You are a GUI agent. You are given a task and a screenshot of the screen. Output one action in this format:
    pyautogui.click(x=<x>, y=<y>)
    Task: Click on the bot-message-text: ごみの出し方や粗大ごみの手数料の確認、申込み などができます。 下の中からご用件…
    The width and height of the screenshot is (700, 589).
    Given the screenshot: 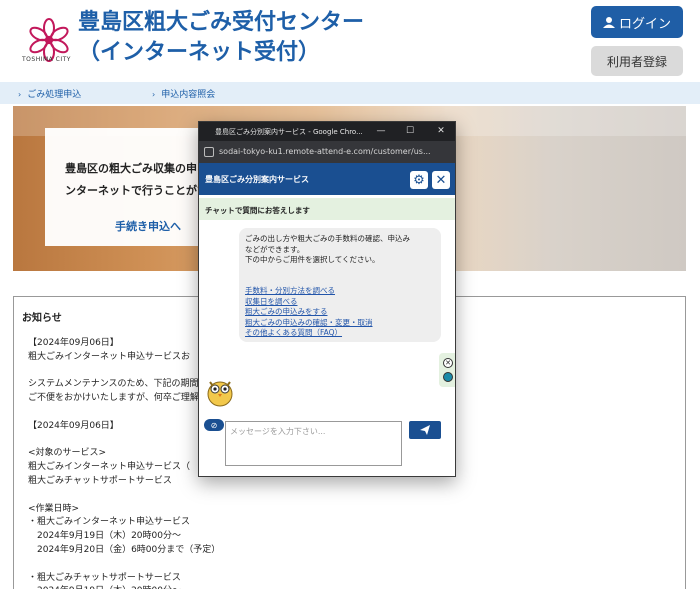 What is the action you would take?
    pyautogui.click(x=327, y=249)
    